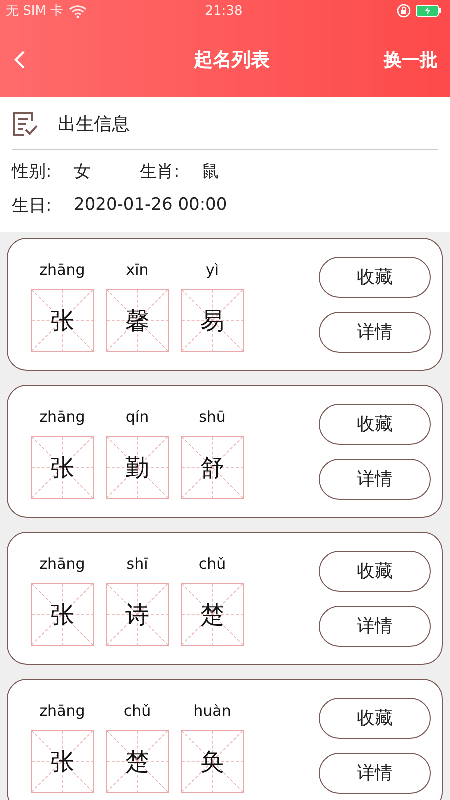 The width and height of the screenshot is (450, 800). Describe the element at coordinates (20, 60) in the screenshot. I see `back-icon` at that location.